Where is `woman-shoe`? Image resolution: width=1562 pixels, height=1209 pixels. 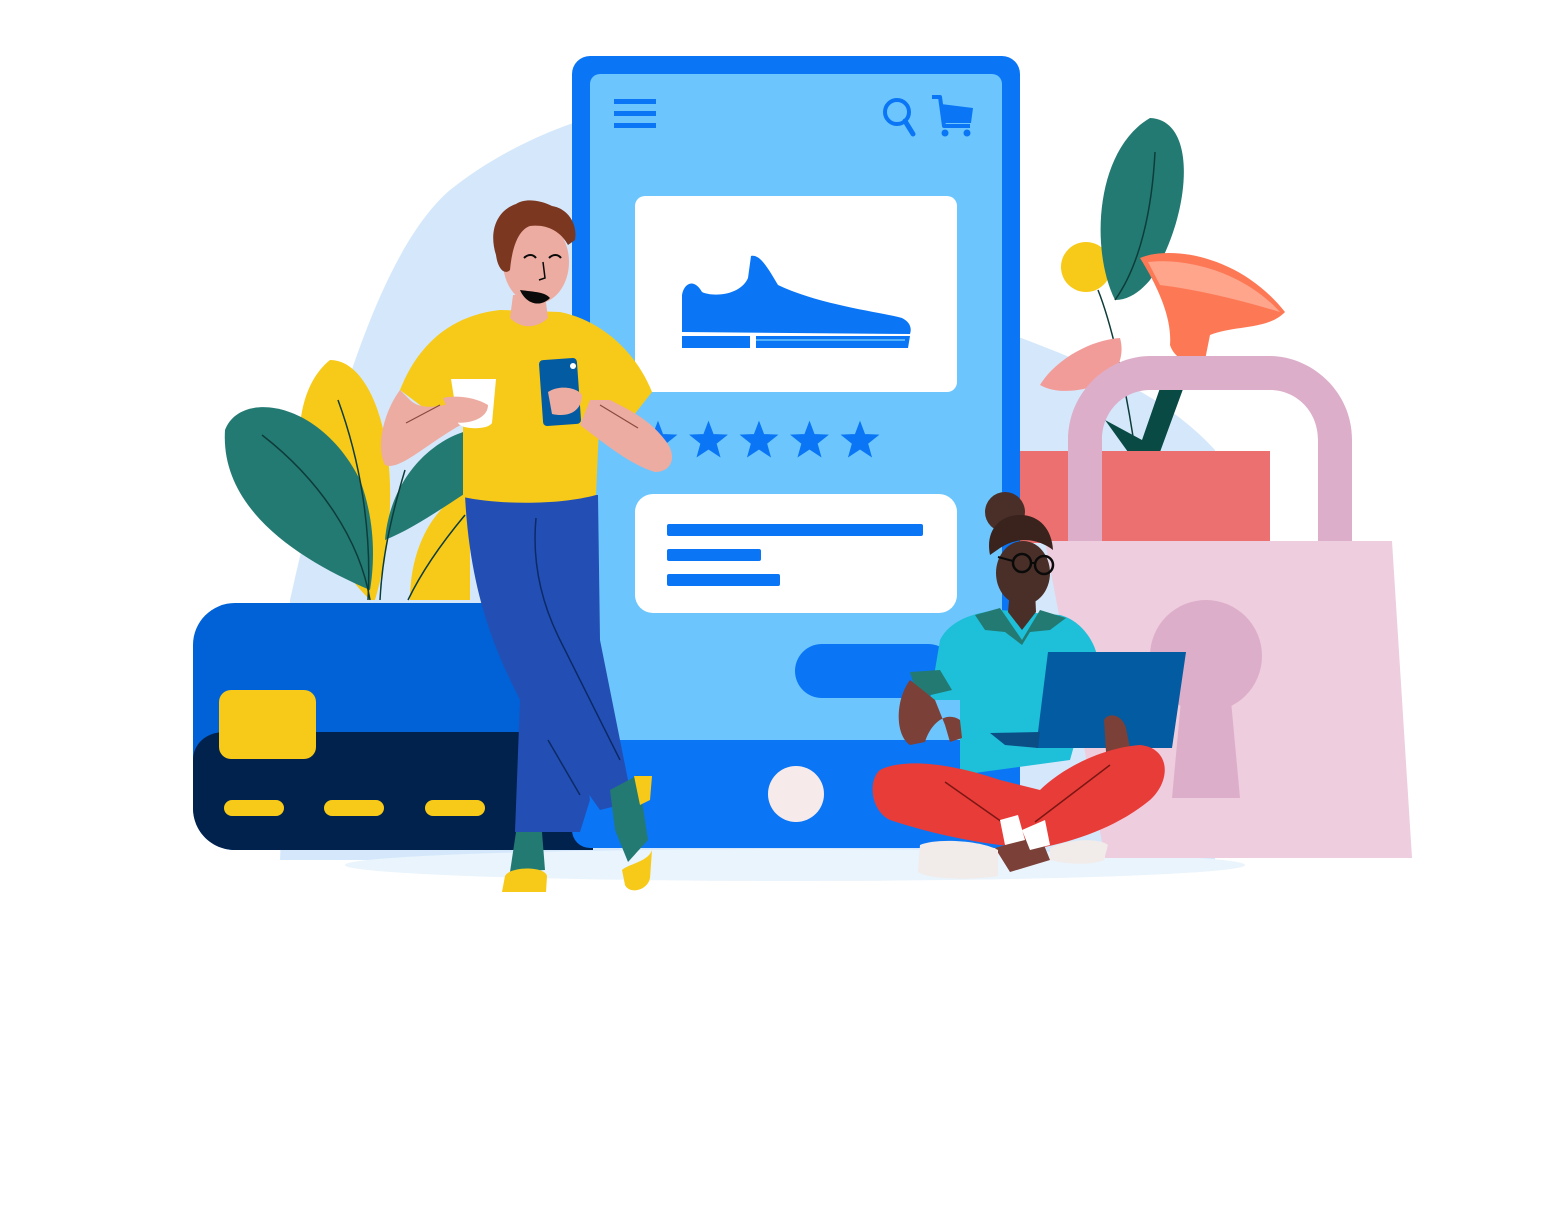
woman-shoe is located at coordinates (958, 859).